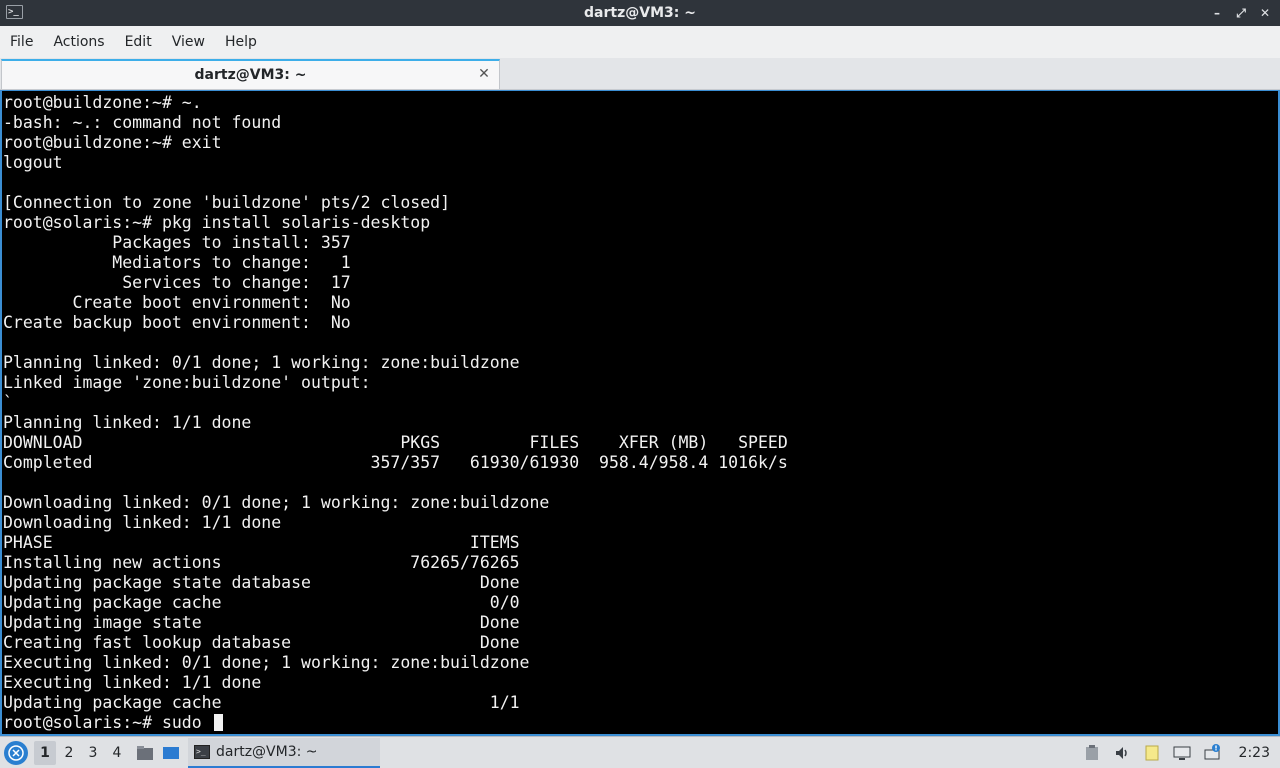  I want to click on terminal-line: Services to change: 17, so click(177, 282).